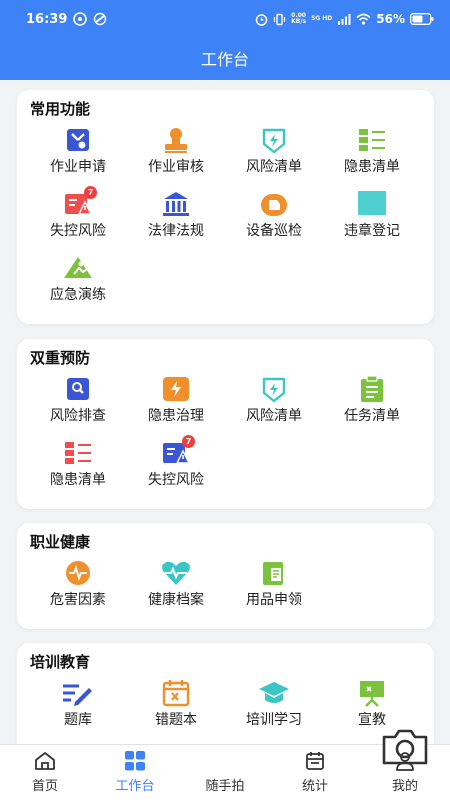 This screenshot has height=800, width=450. I want to click on function-item: 法律法规, so click(176, 218).